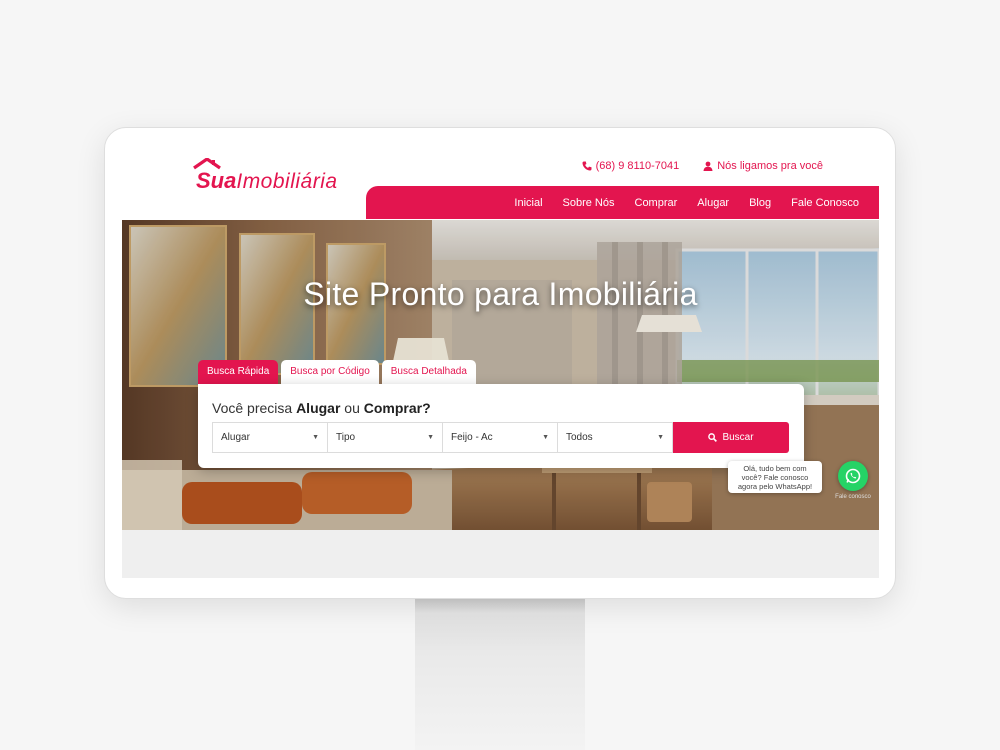 Image resolution: width=1000 pixels, height=750 pixels. I want to click on nav-item-blog: Blog, so click(760, 203).